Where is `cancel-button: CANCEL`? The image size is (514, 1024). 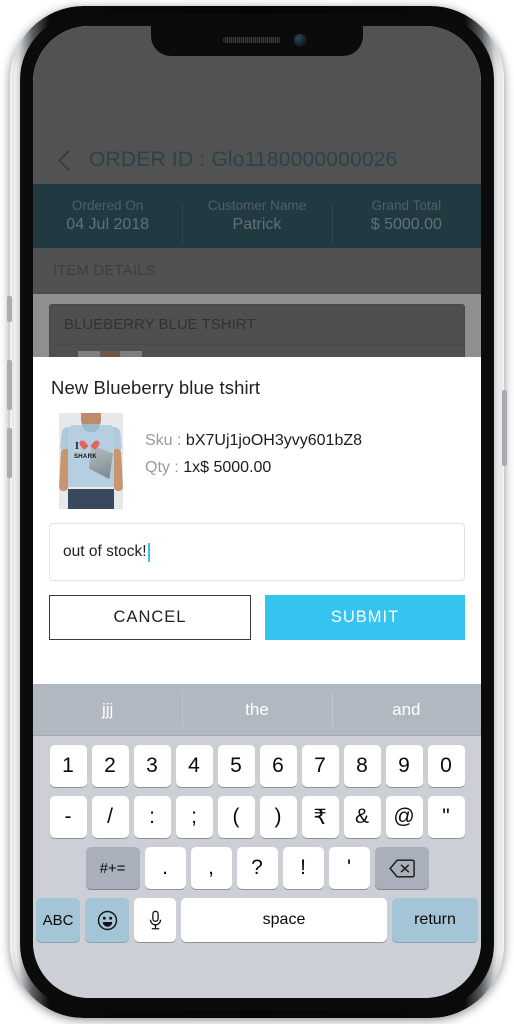 cancel-button: CANCEL is located at coordinates (150, 617).